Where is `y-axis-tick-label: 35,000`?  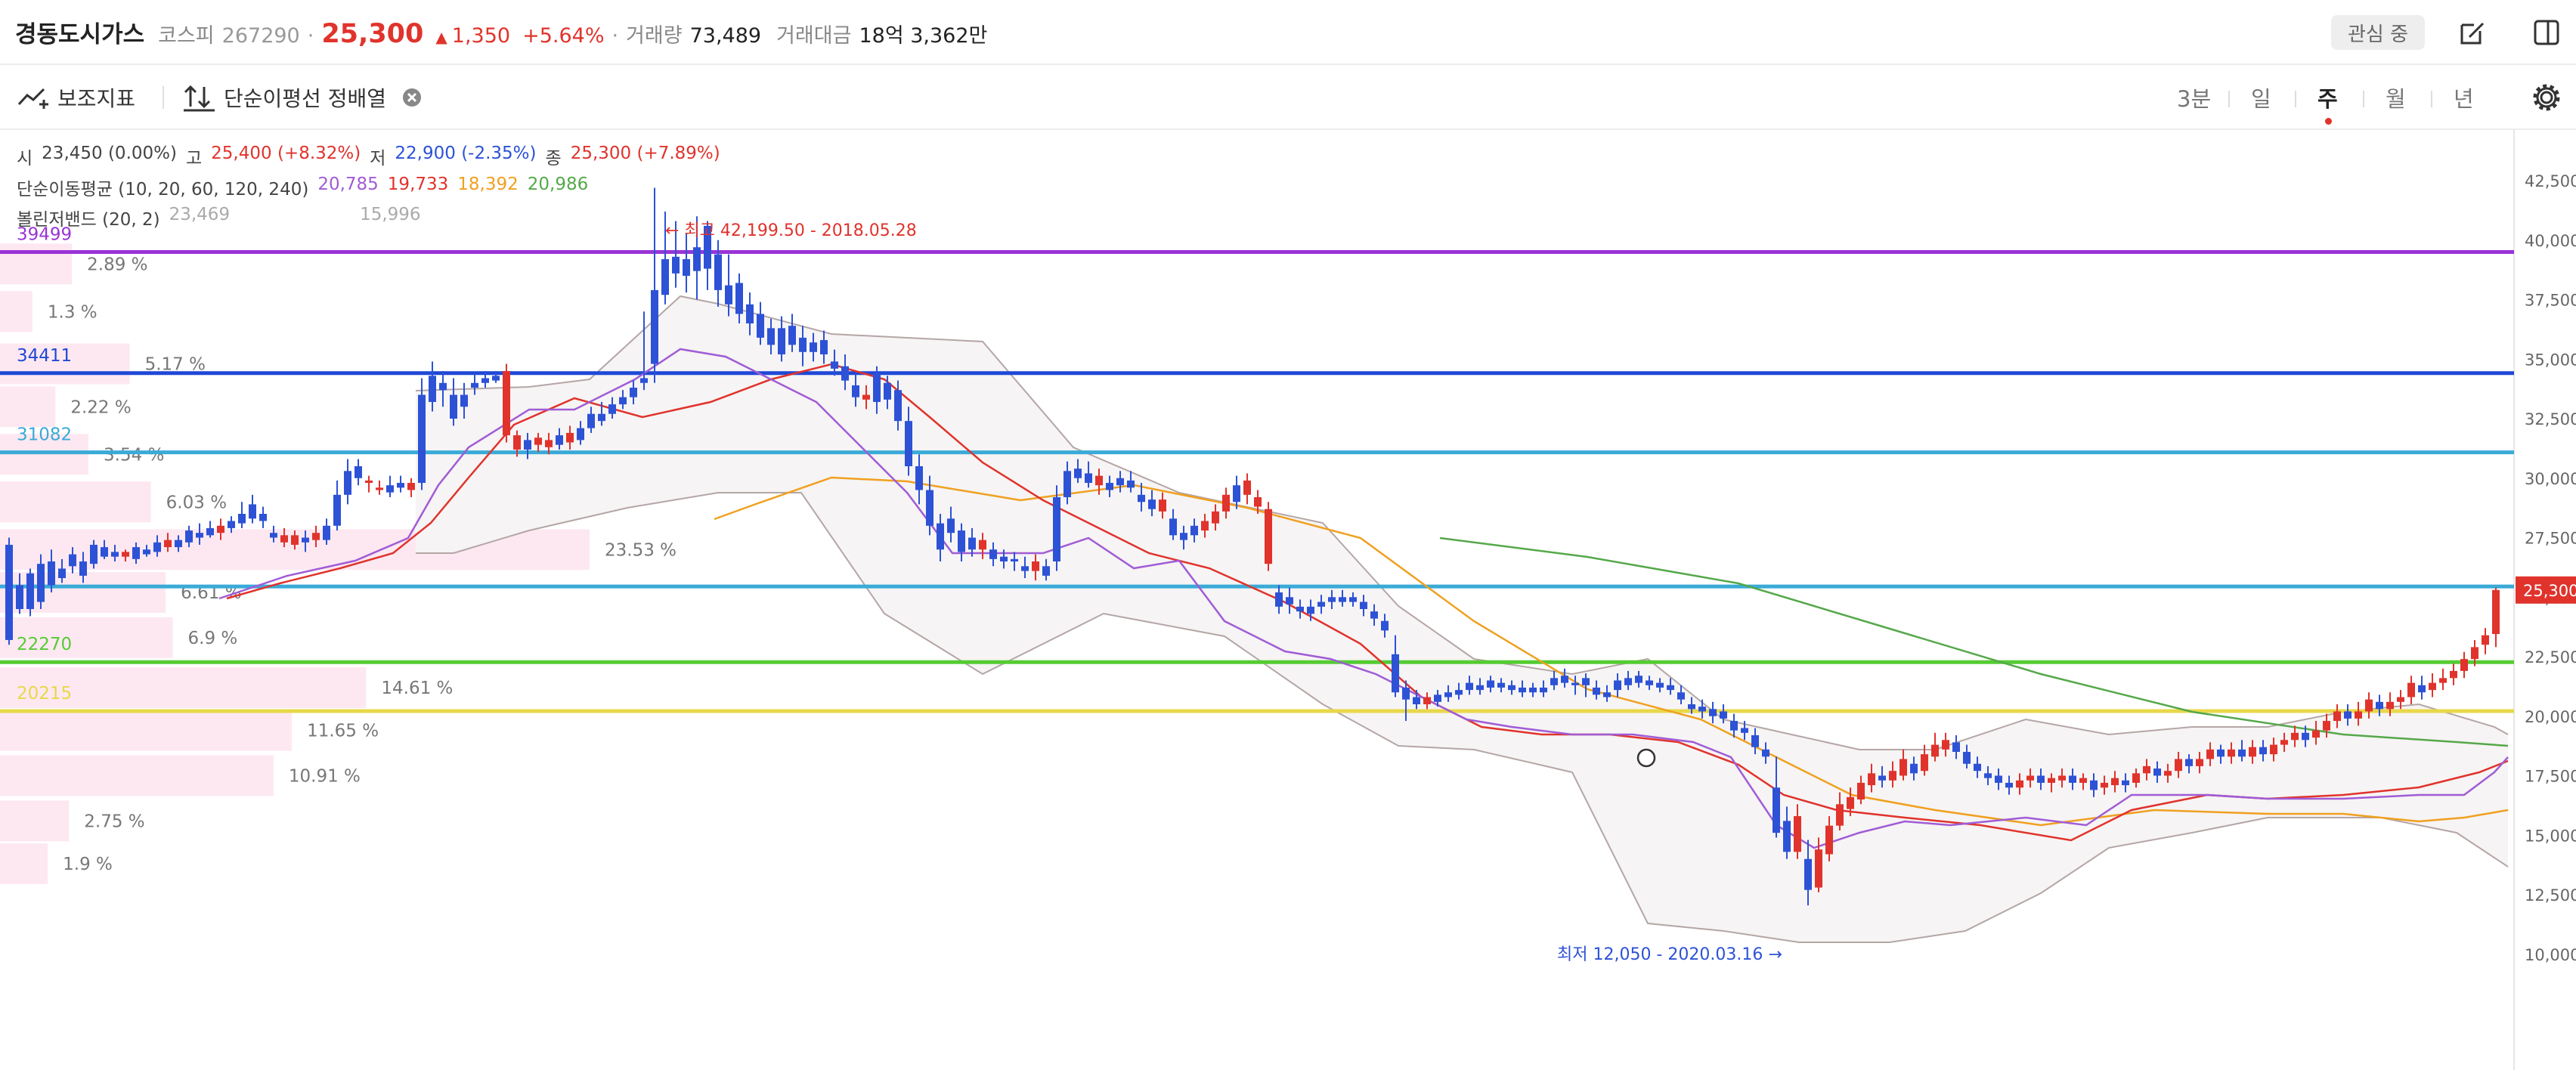 y-axis-tick-label: 35,000 is located at coordinates (2550, 360).